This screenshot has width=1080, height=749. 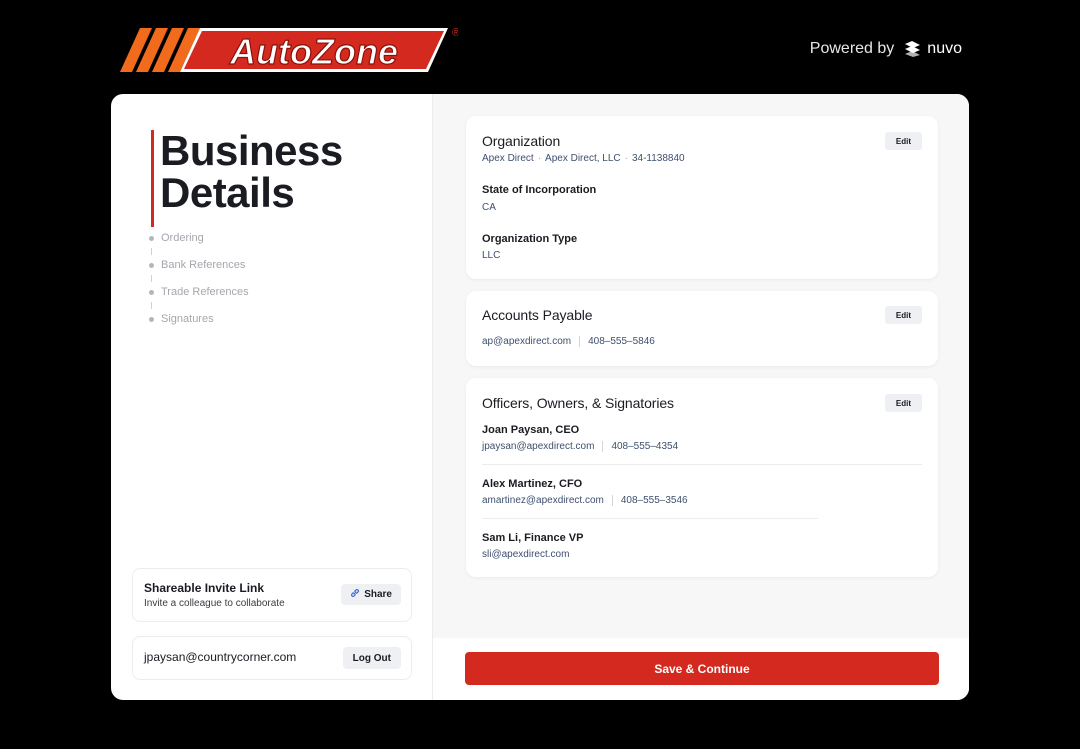 I want to click on page-title: Business Details, so click(x=251, y=172).